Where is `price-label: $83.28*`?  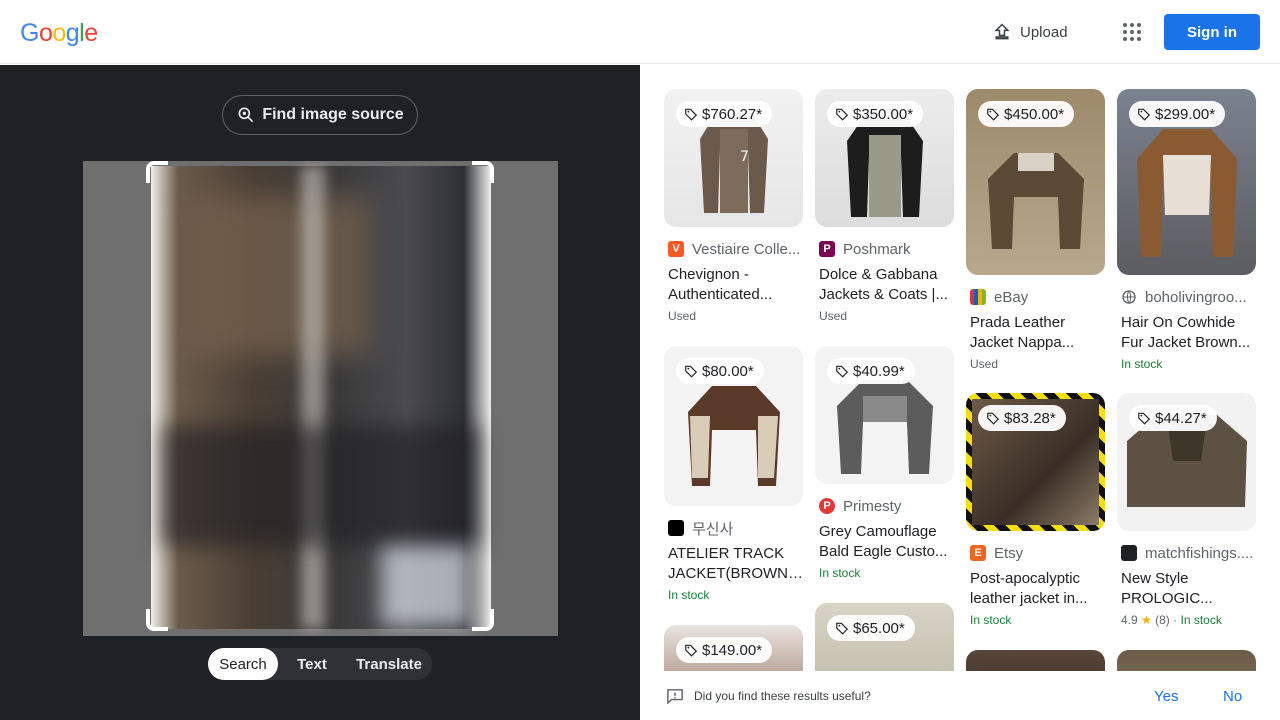
price-label: $83.28* is located at coordinates (1030, 418).